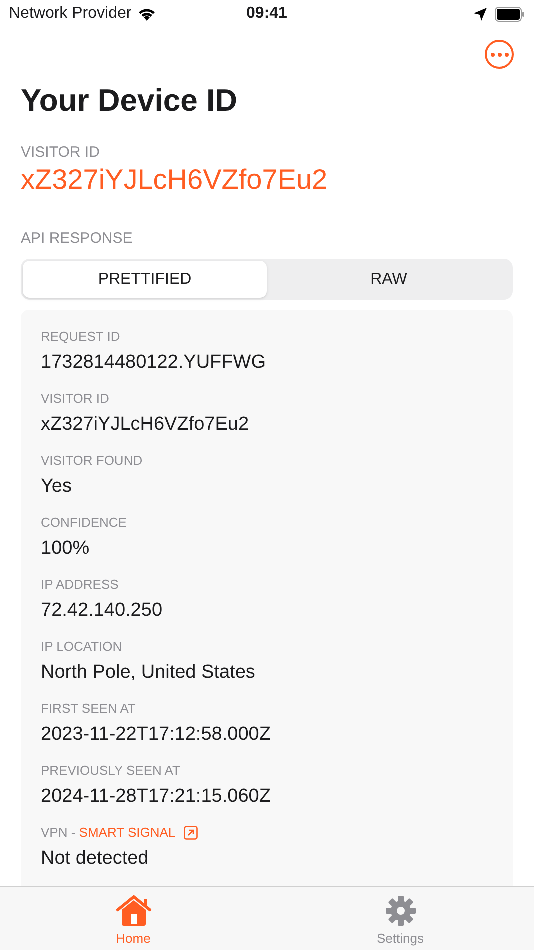 This screenshot has width=534, height=950. What do you see at coordinates (70, 14) in the screenshot?
I see `carrier-name: Network Provider` at bounding box center [70, 14].